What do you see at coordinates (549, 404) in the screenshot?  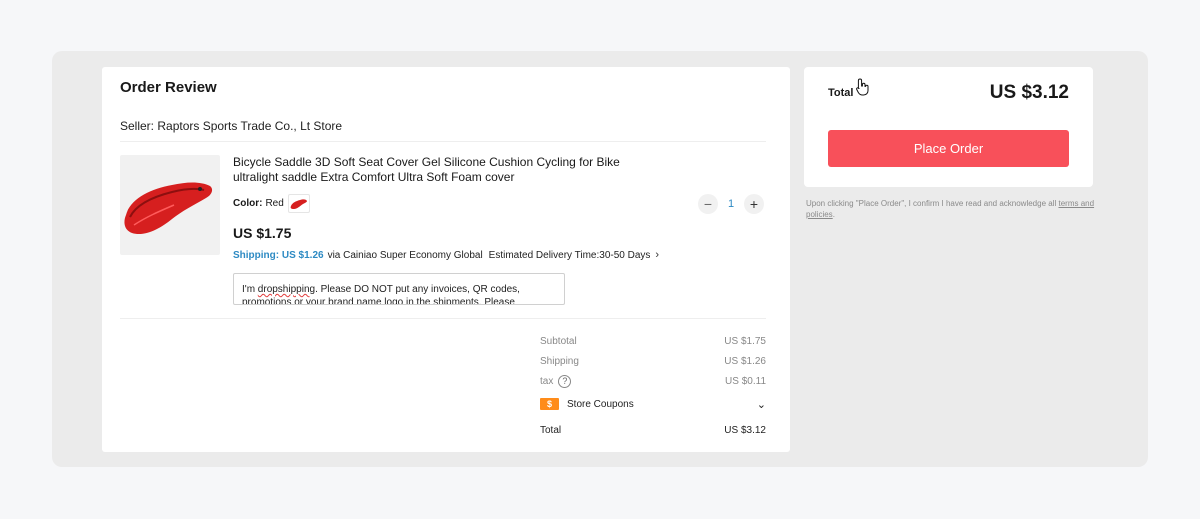 I see `coupon-badge-icon: $` at bounding box center [549, 404].